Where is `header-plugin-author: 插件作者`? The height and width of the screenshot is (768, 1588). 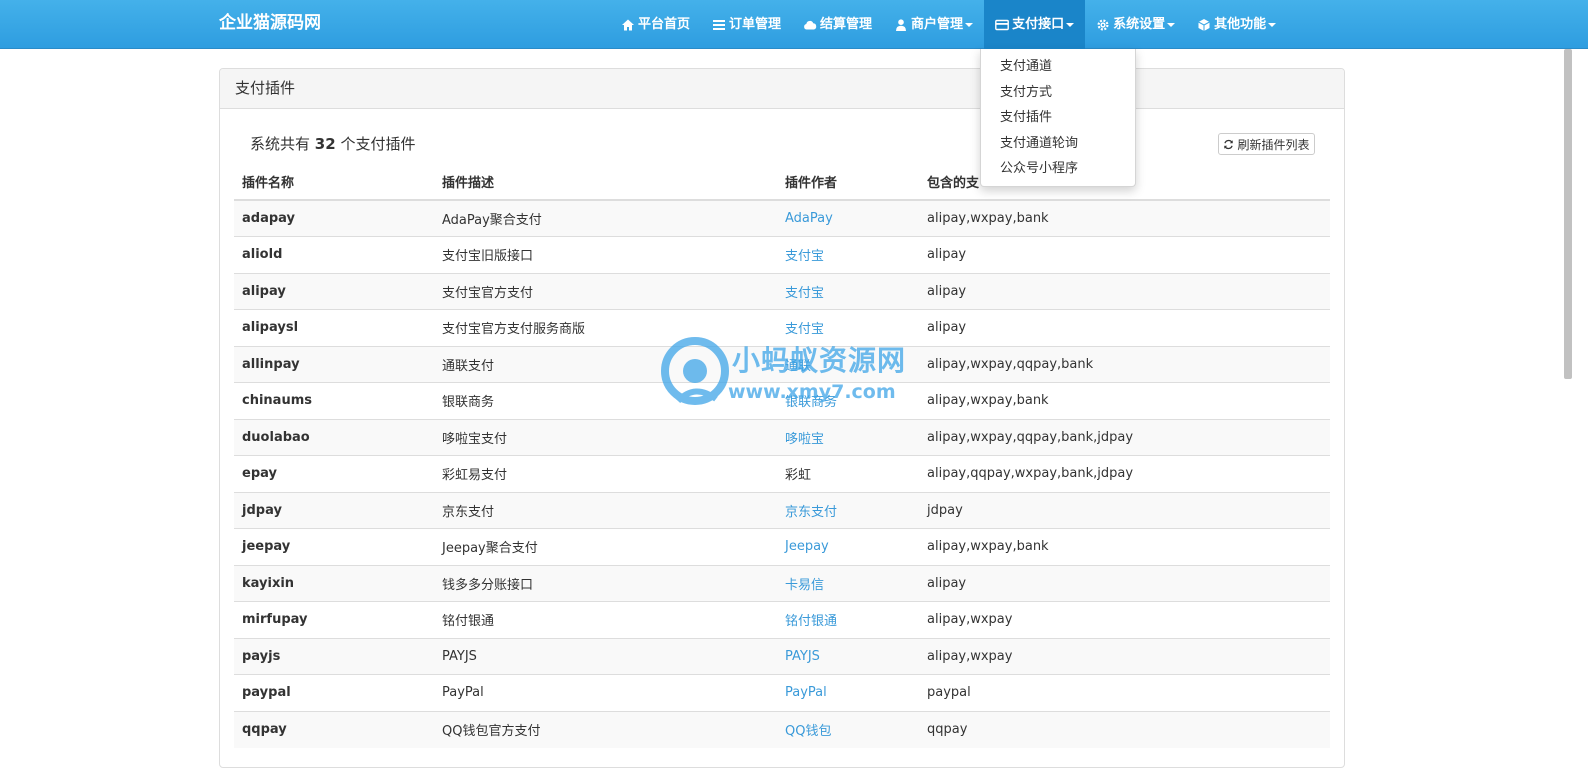 header-plugin-author: 插件作者 is located at coordinates (848, 182).